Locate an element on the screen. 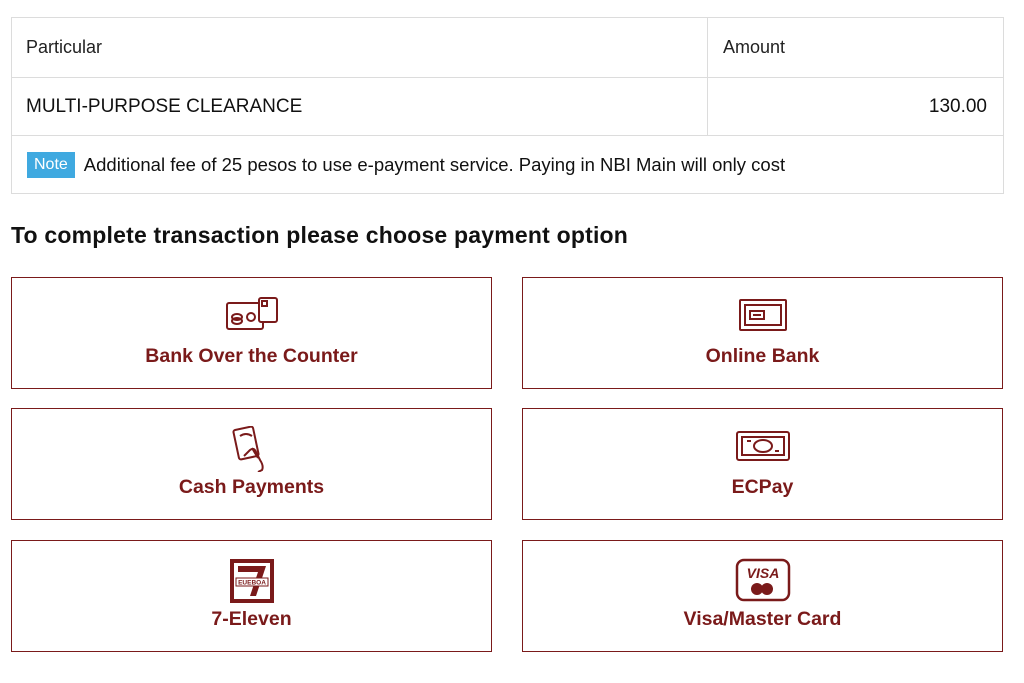  payment-option-cash-payments: Cash Payments is located at coordinates (251, 464).